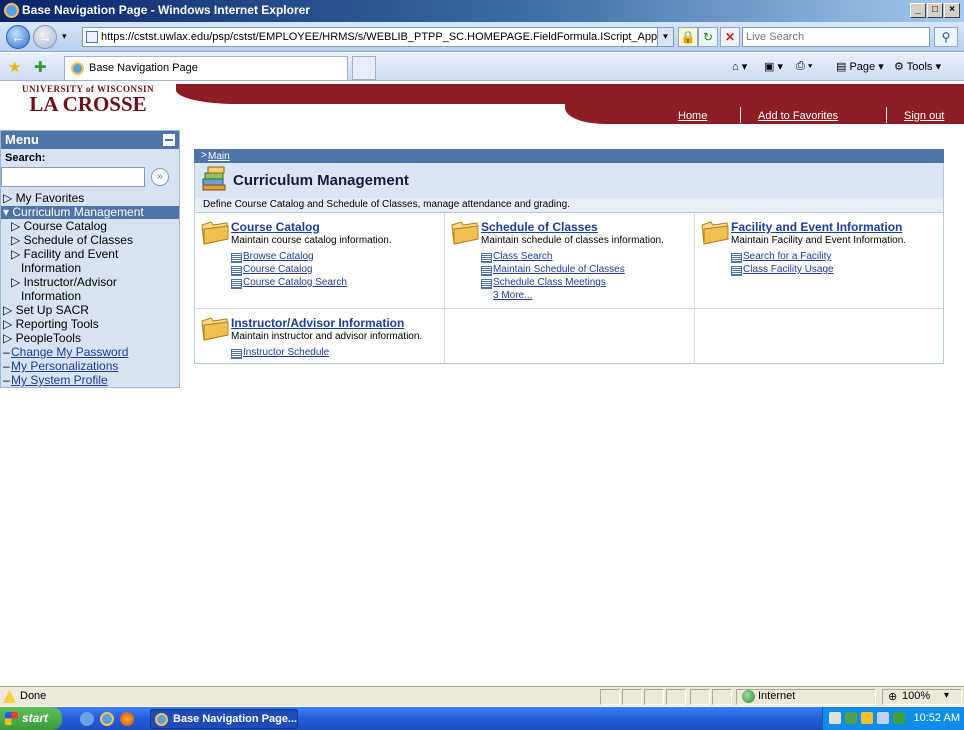 The height and width of the screenshot is (730, 964). What do you see at coordinates (892, 696) in the screenshot?
I see `zoom-magnifier-icon: ⊕` at bounding box center [892, 696].